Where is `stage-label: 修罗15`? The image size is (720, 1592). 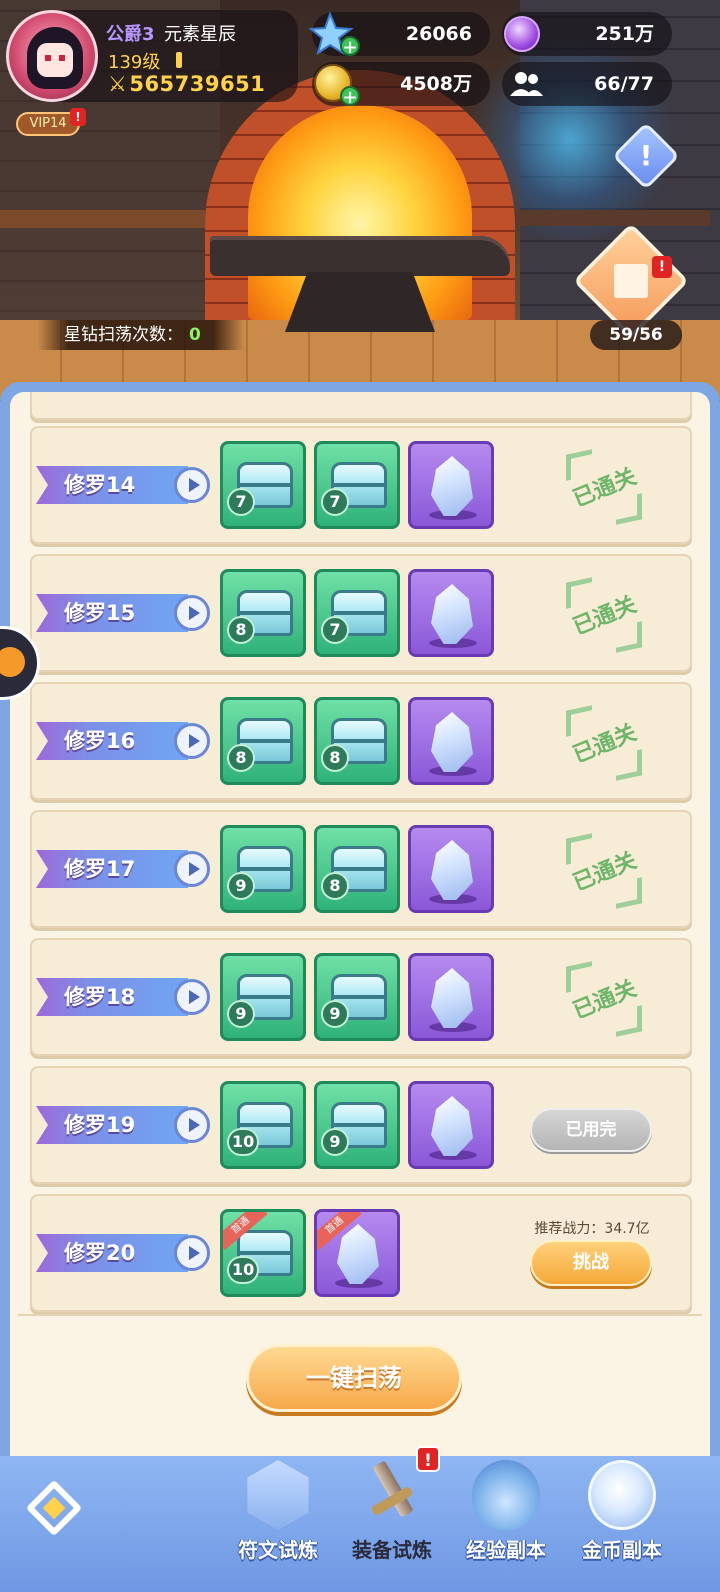
stage-label: 修罗15 is located at coordinates (112, 613).